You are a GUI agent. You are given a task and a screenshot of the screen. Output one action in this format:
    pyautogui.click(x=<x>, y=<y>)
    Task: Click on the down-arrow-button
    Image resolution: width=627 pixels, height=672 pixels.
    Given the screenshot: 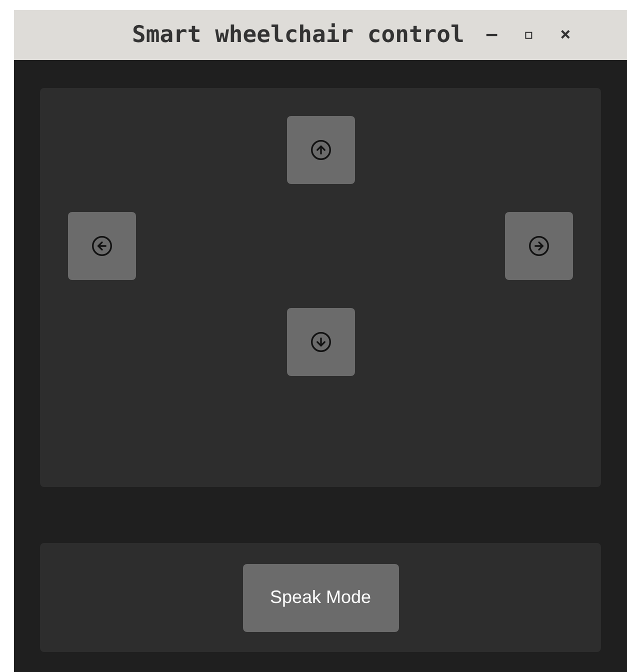 What is the action you would take?
    pyautogui.click(x=320, y=342)
    